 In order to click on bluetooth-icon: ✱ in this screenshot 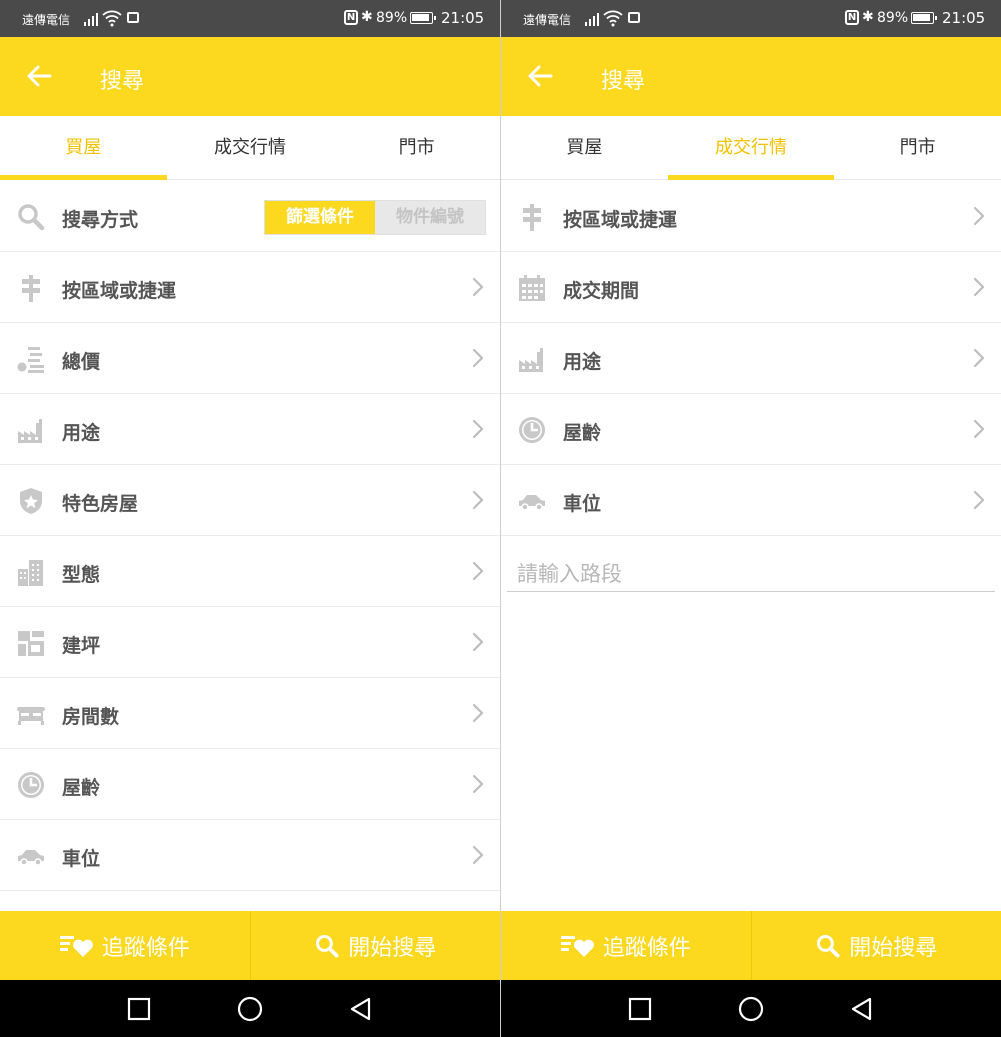, I will do `click(868, 17)`.